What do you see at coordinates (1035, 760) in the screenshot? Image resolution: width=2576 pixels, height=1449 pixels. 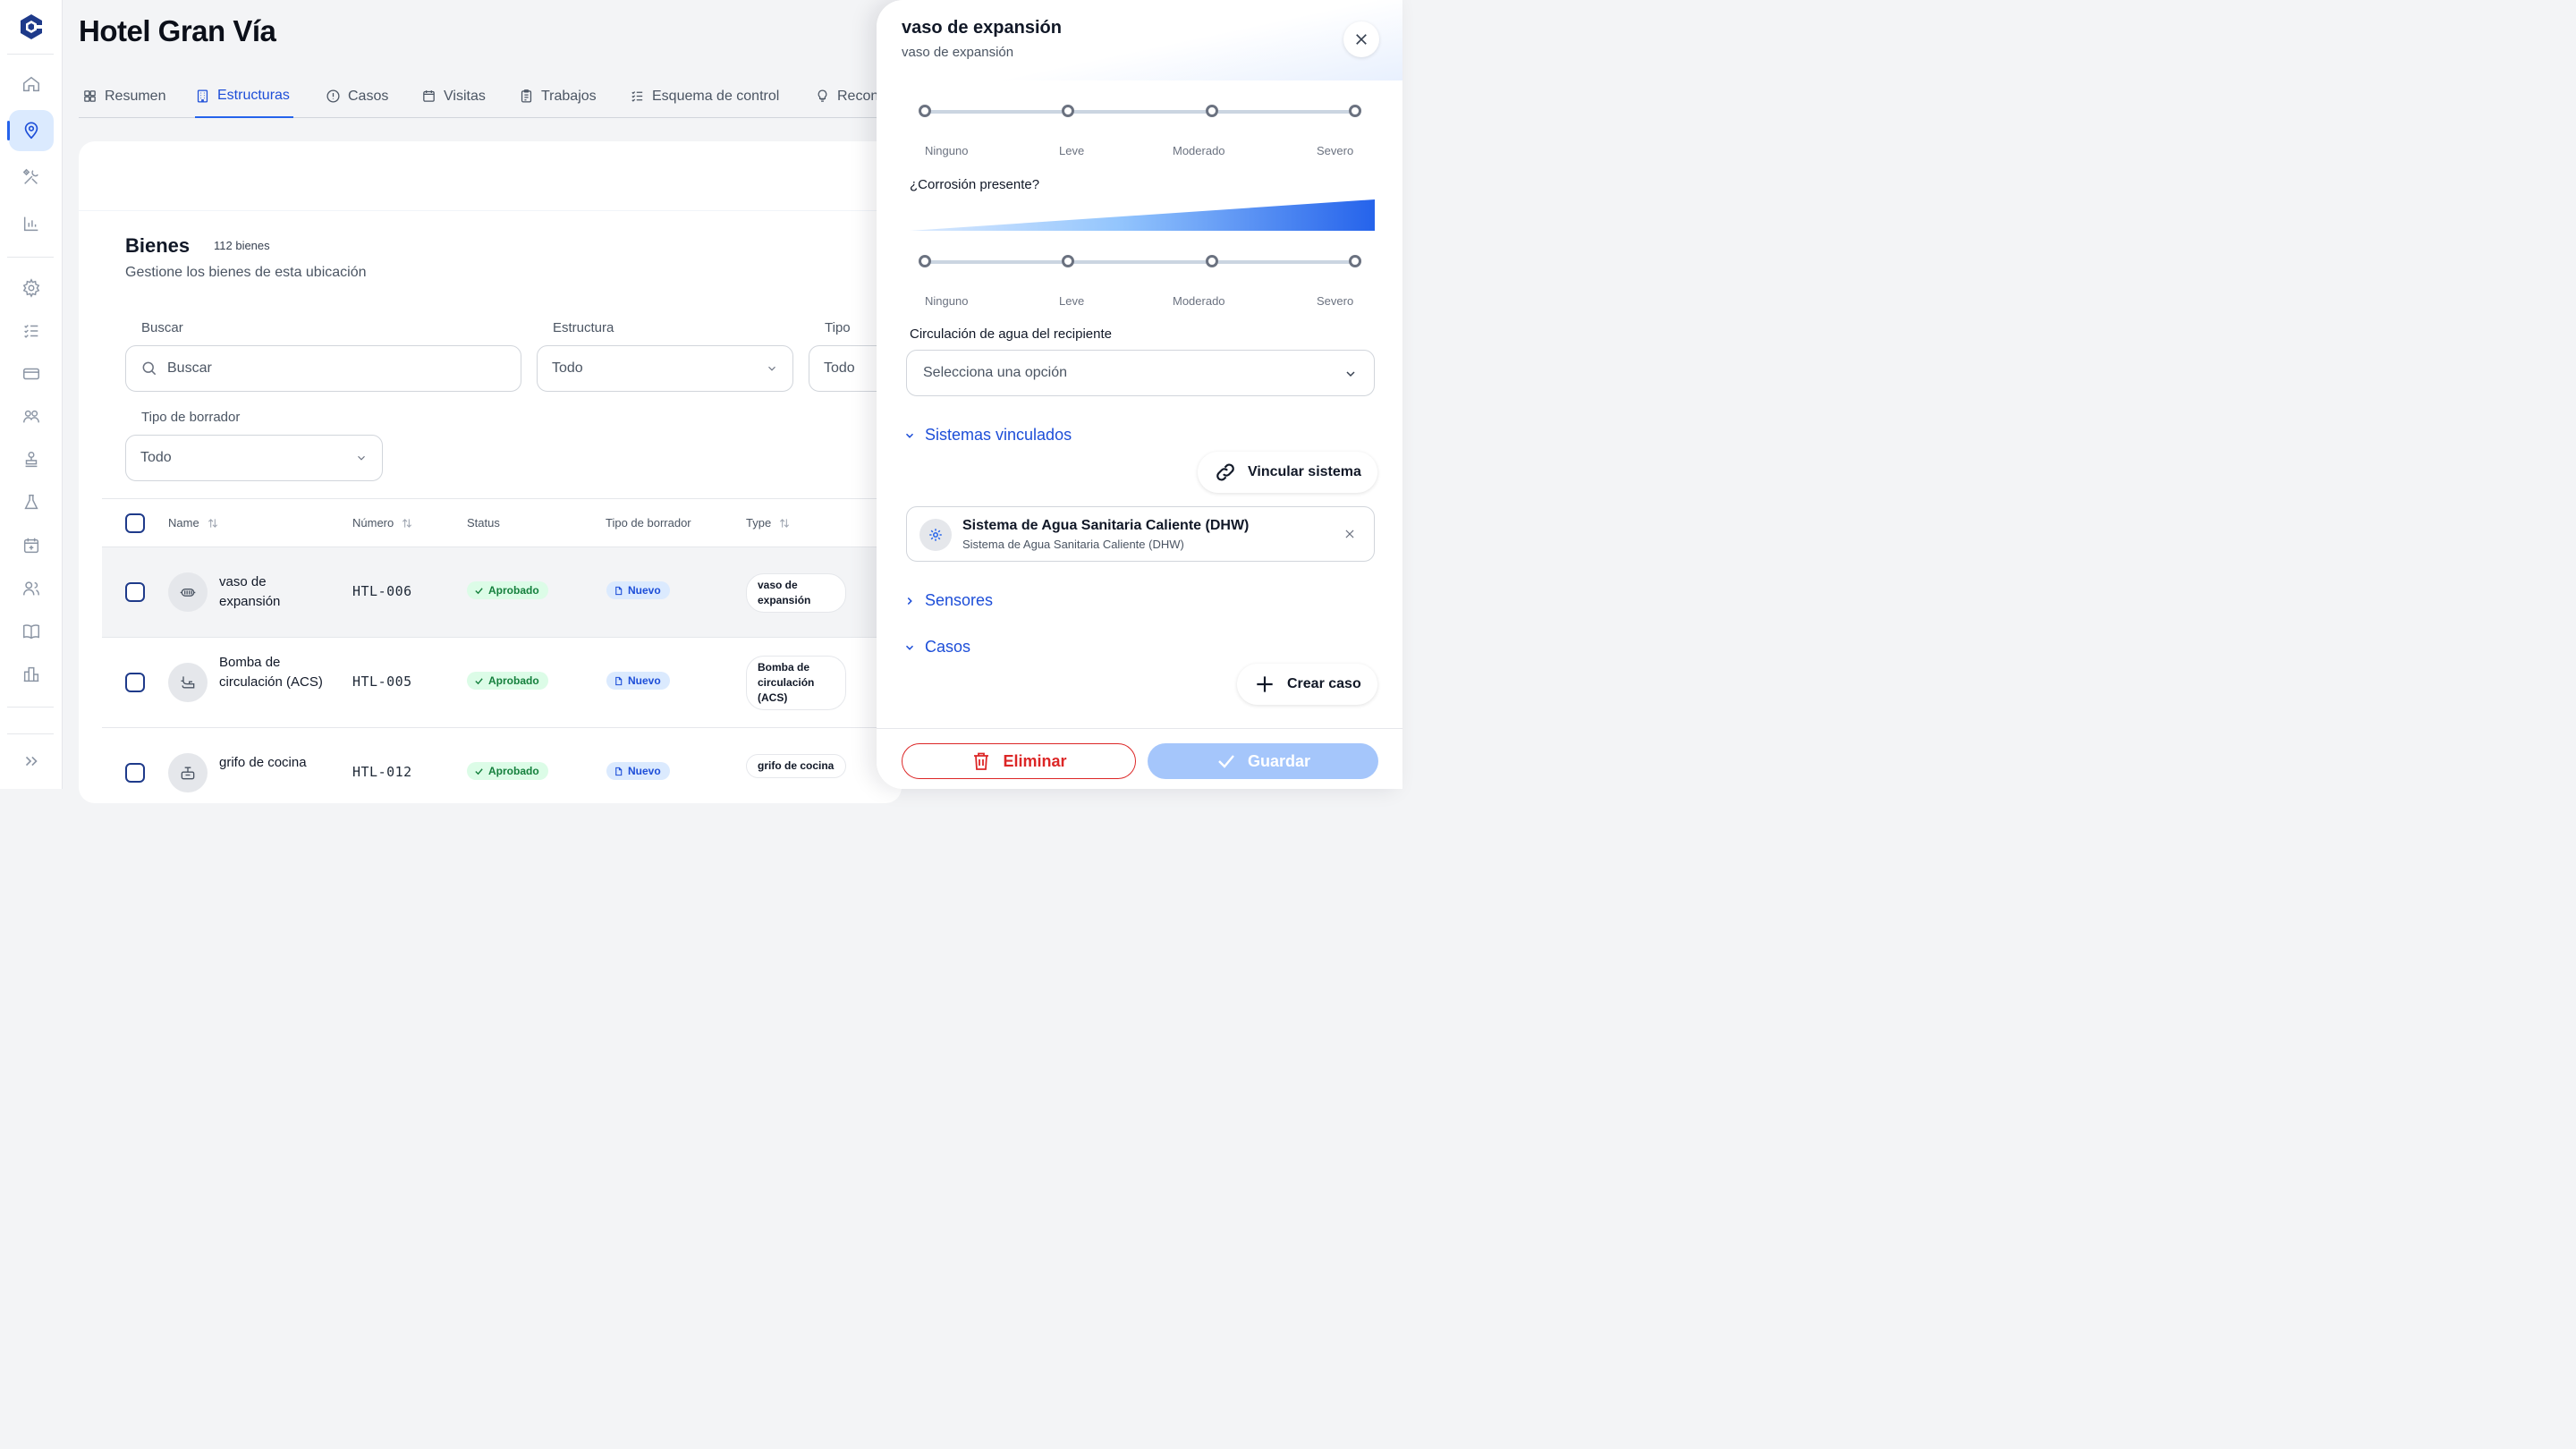 I see `button-label: Eliminar` at bounding box center [1035, 760].